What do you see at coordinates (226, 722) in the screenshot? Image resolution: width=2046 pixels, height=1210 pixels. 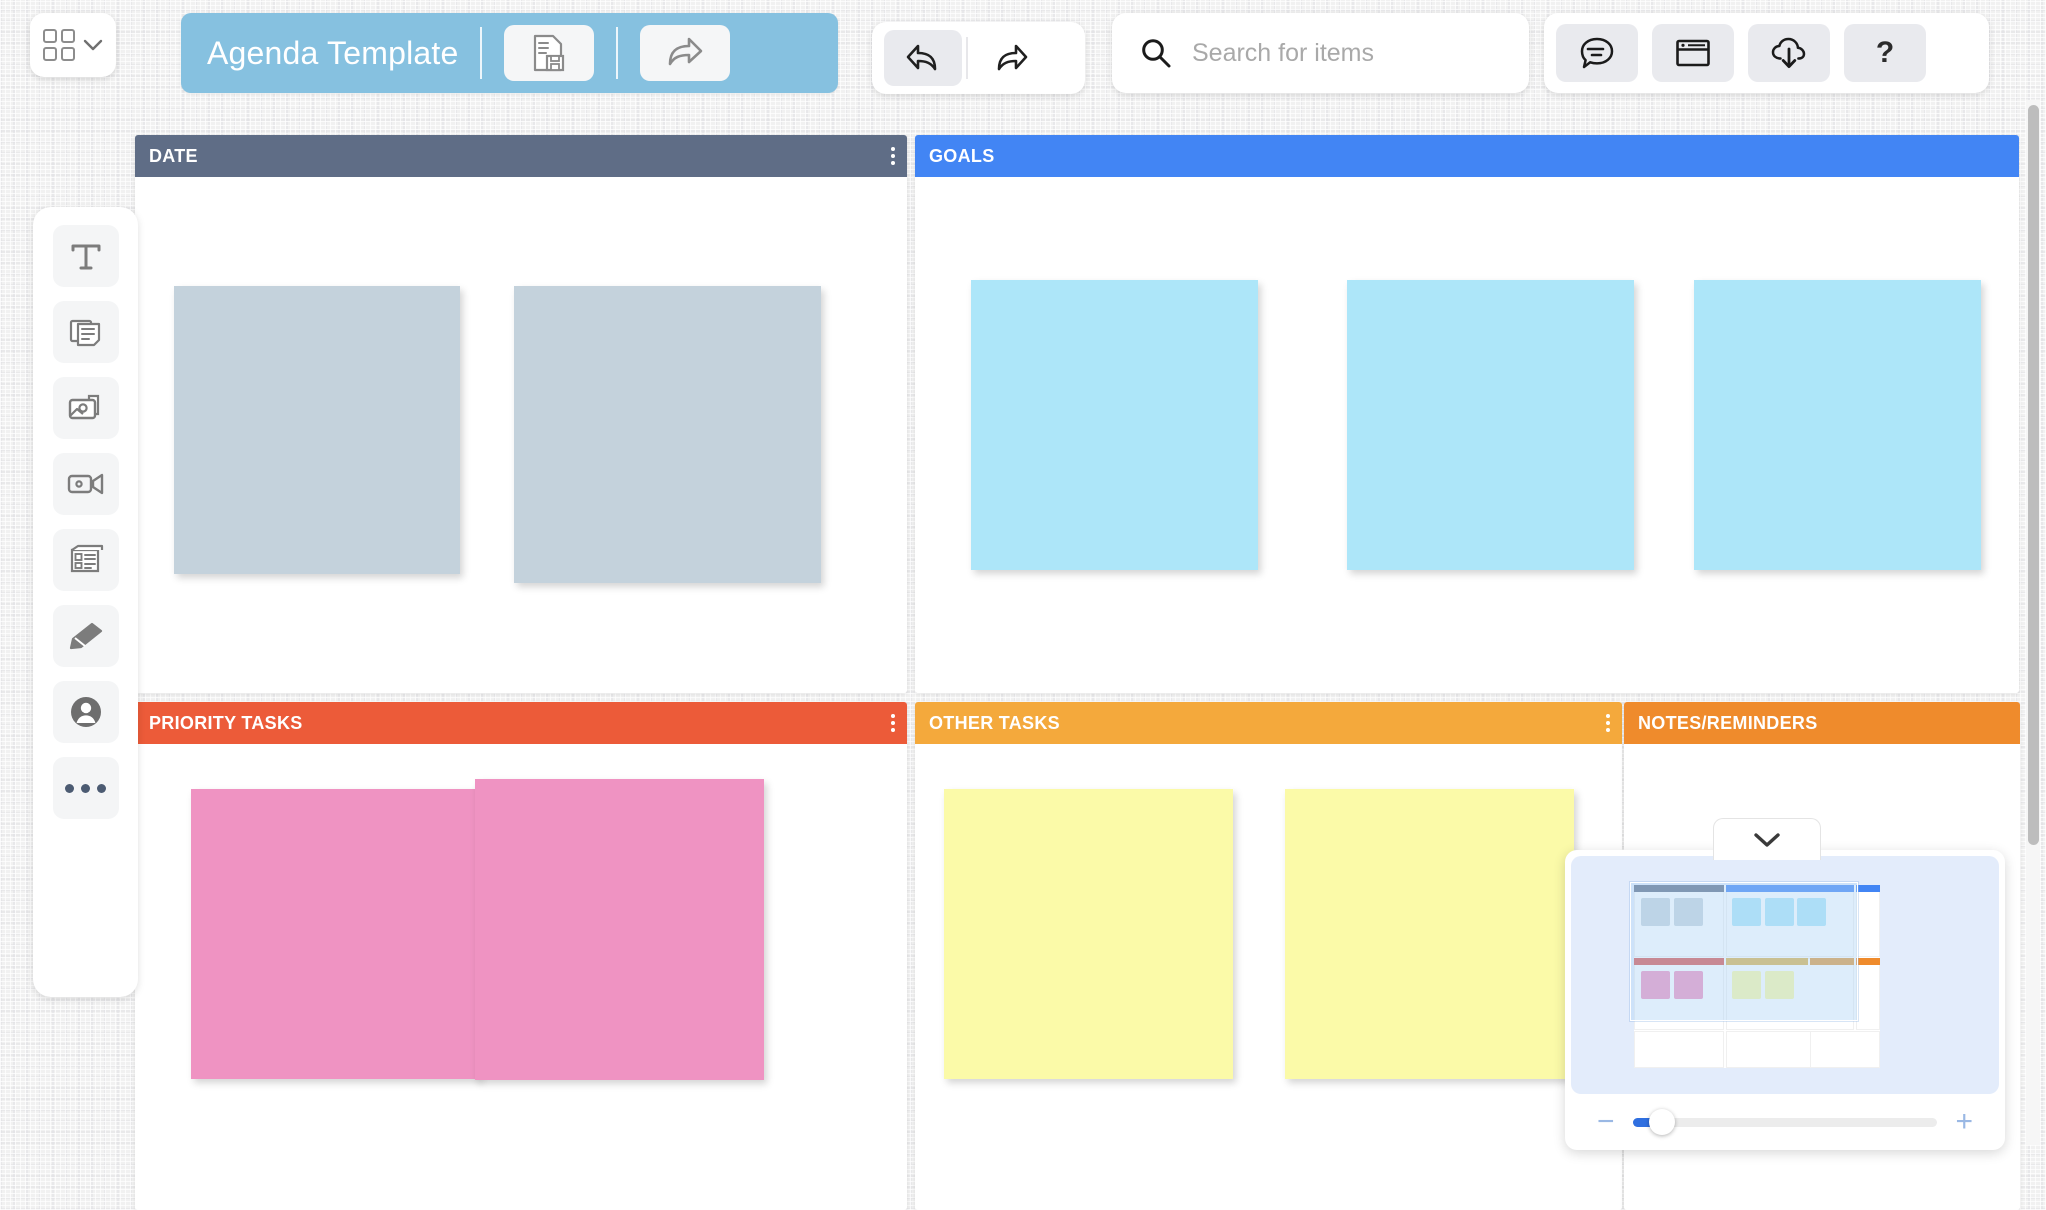 I see `panel-title: PRIORITY TASKS` at bounding box center [226, 722].